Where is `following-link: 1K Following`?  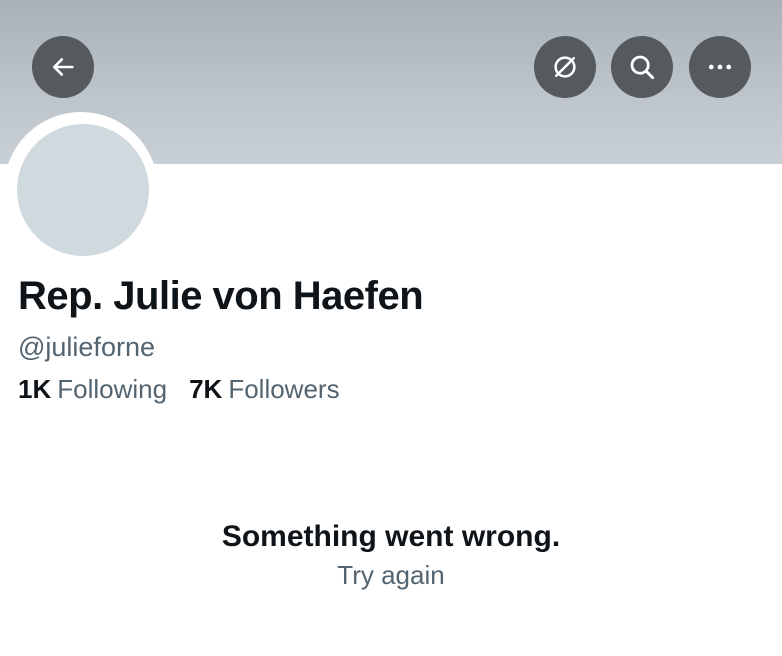
following-link: 1K Following is located at coordinates (92, 389).